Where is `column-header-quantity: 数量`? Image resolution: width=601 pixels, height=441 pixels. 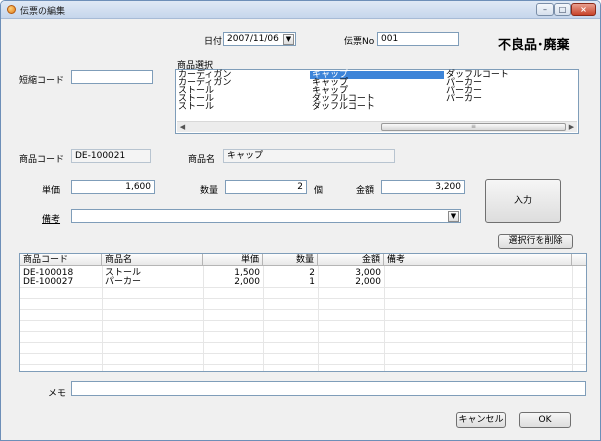
column-header-quantity: 数量 is located at coordinates (290, 260).